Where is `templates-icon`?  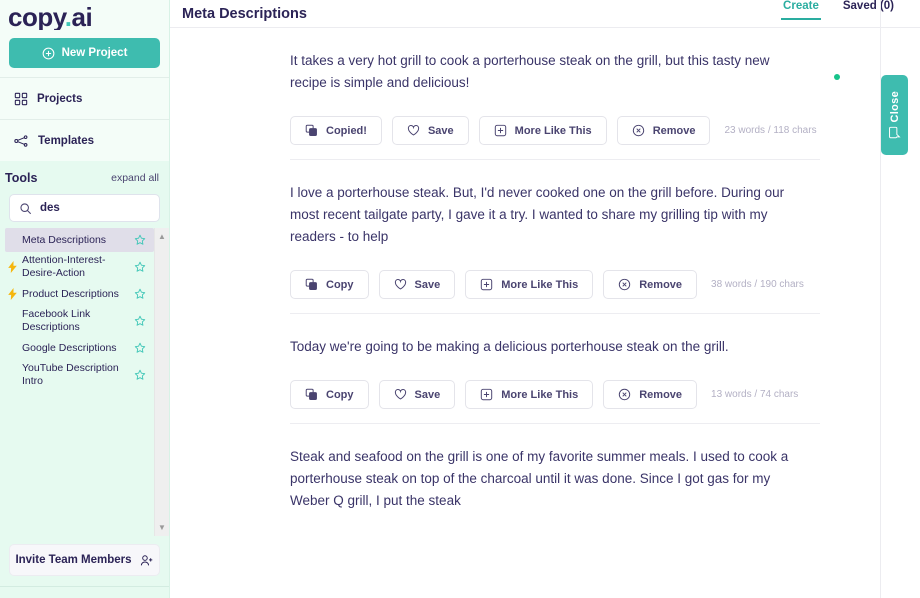
templates-icon is located at coordinates (21, 141).